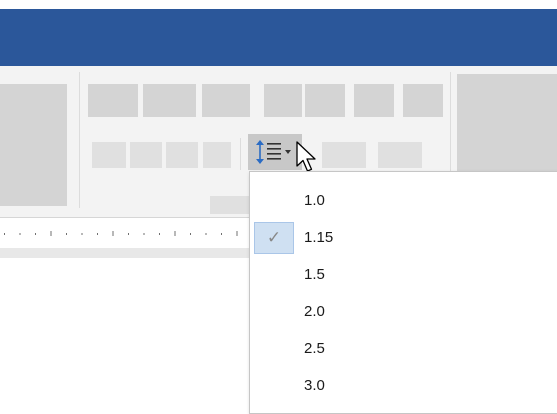 This screenshot has width=557, height=414. What do you see at coordinates (403, 237) in the screenshot?
I see `line-spacing-option-1-15: ✓ 1.15` at bounding box center [403, 237].